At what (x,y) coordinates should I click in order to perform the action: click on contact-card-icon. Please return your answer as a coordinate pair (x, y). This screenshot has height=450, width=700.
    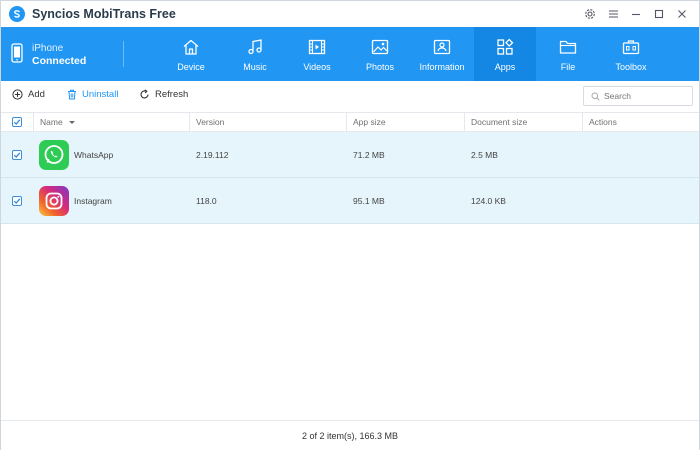
    Looking at the image, I should click on (442, 47).